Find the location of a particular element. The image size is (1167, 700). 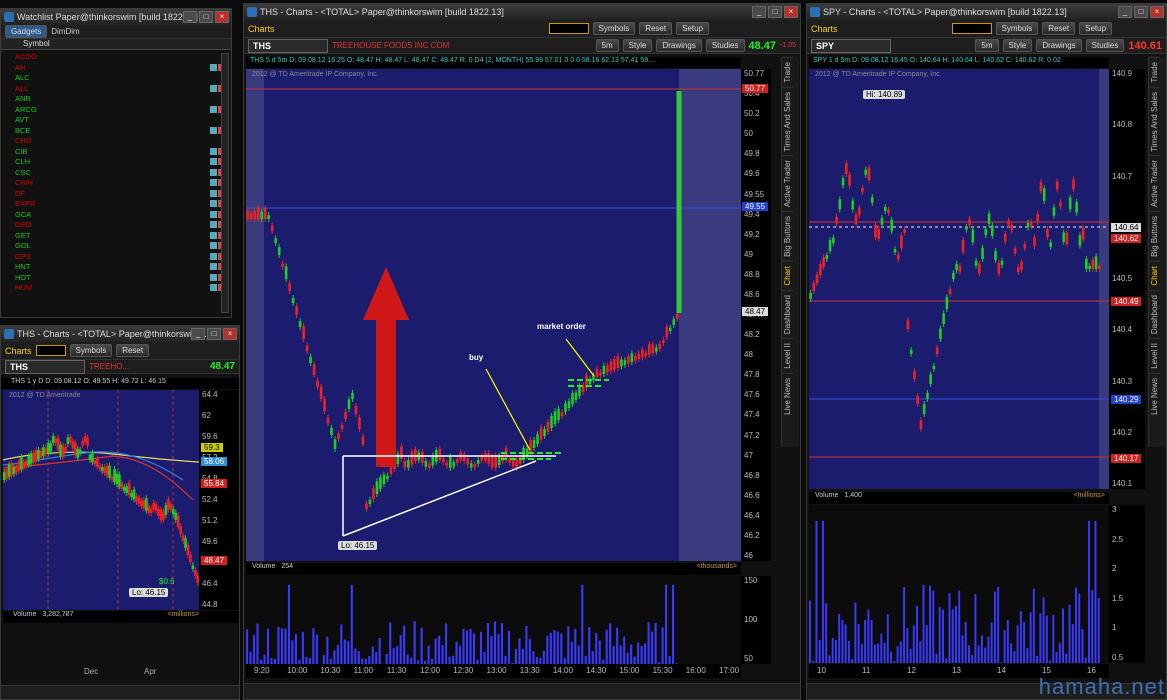

watchlist-row: BCE is located at coordinates (116, 131).